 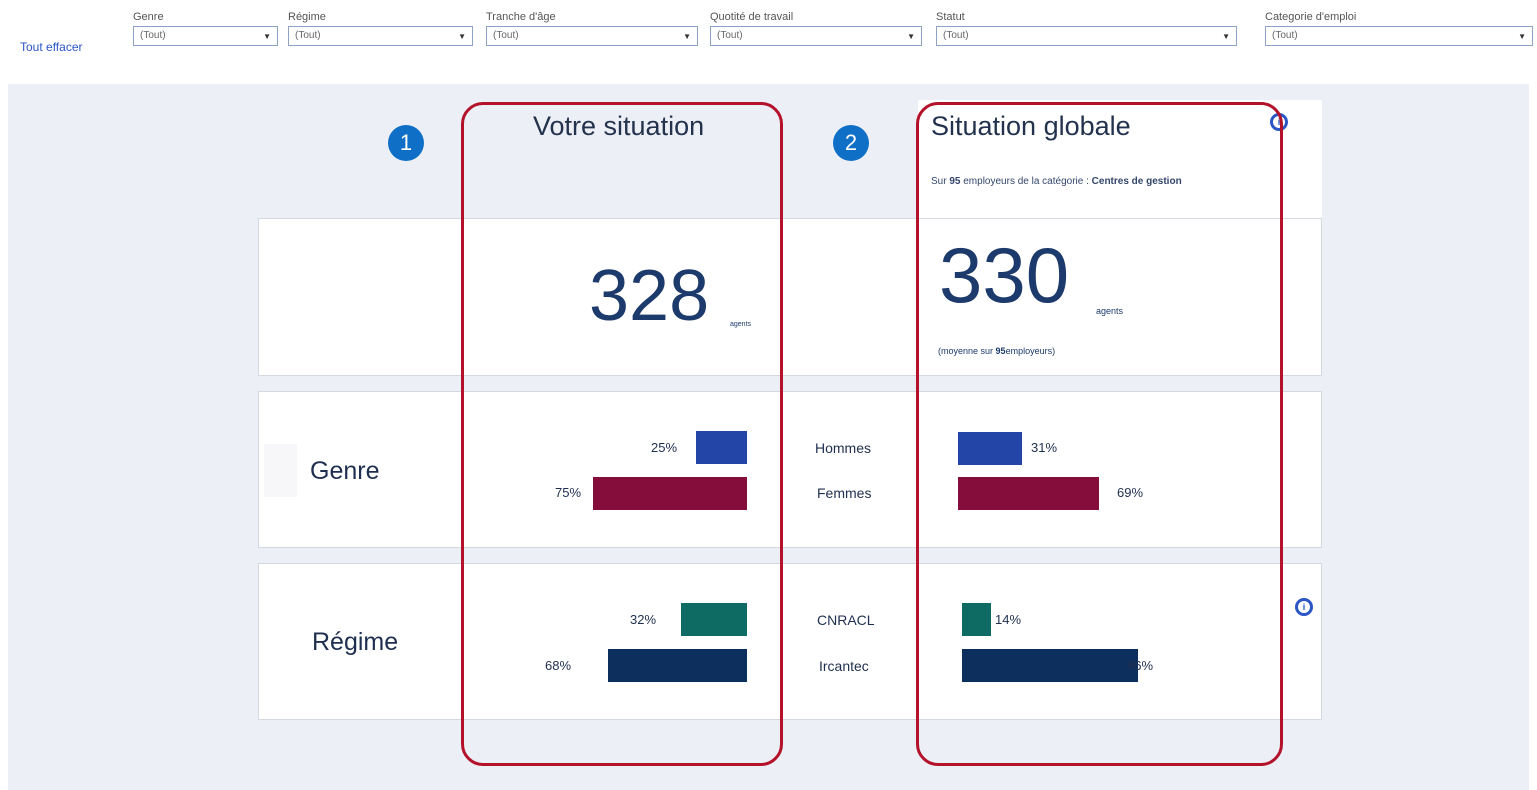 What do you see at coordinates (307, 17) in the screenshot?
I see `filter-label: Régime` at bounding box center [307, 17].